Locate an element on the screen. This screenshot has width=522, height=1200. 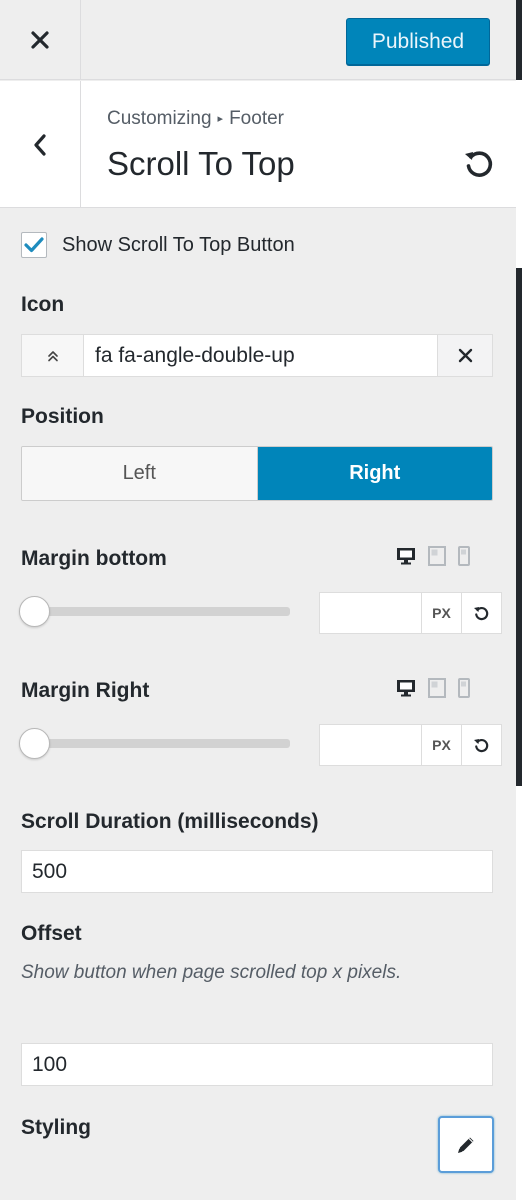
close-button is located at coordinates (40, 40).